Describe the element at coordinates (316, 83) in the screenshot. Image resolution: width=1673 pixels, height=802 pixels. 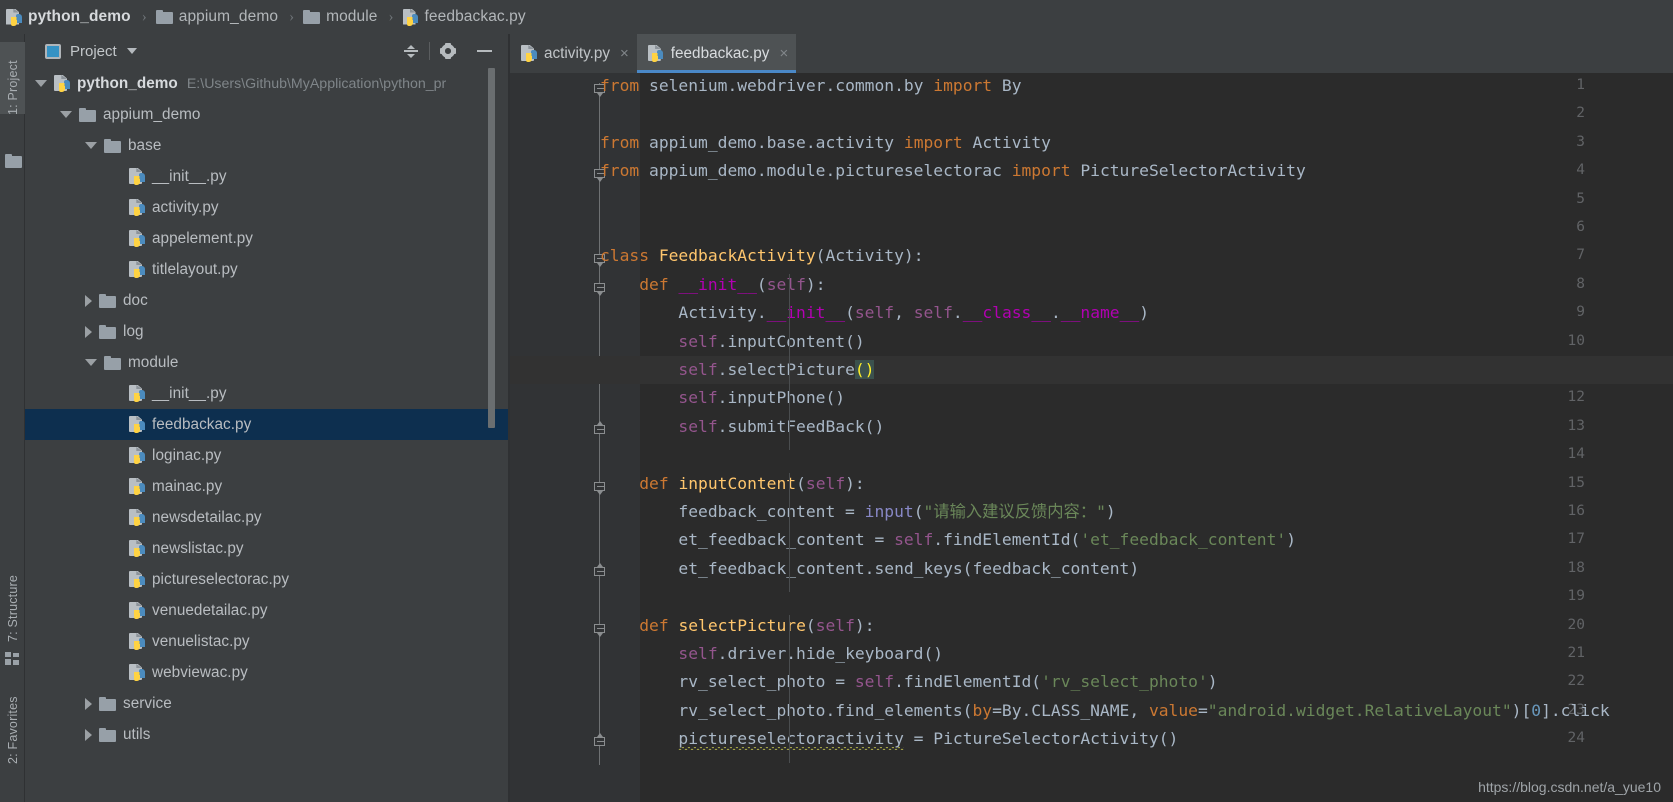
I see `tree-item-path: E:\Users\Github\MyApplication\python_pr` at that location.